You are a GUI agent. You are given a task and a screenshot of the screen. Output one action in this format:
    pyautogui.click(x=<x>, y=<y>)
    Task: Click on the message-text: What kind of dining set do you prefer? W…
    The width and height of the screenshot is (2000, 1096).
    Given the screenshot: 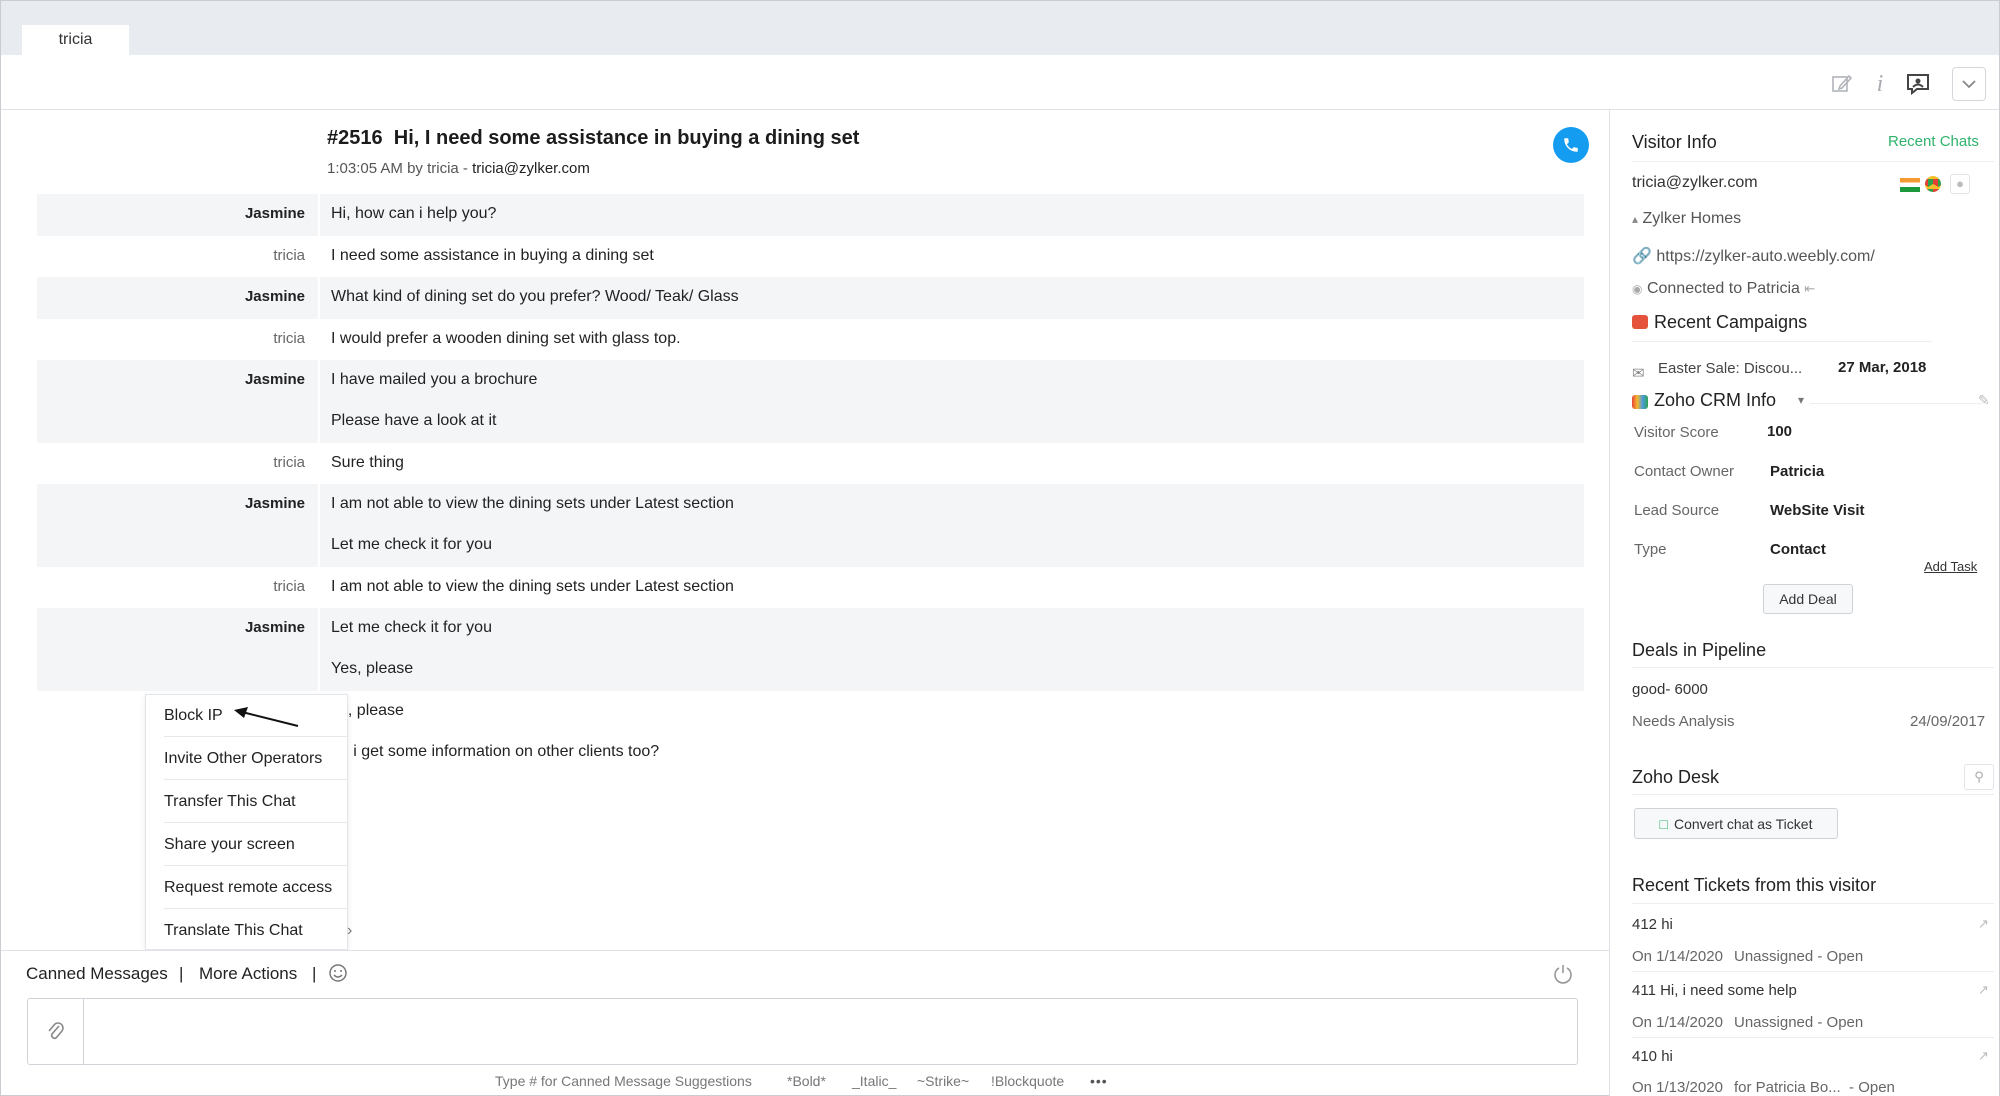 What is the action you would take?
    pyautogui.click(x=535, y=296)
    